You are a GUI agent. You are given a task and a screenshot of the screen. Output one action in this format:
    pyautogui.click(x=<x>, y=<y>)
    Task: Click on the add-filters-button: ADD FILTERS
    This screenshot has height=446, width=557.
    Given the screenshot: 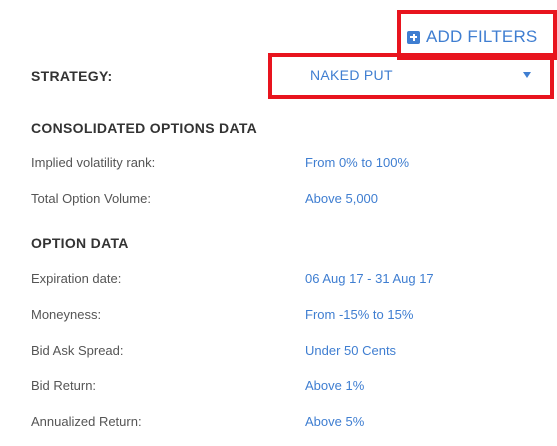 What is the action you would take?
    pyautogui.click(x=472, y=37)
    